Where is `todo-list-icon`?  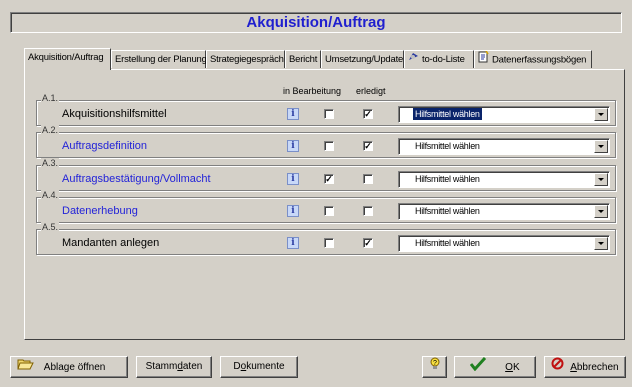
todo-list-icon is located at coordinates (413, 59).